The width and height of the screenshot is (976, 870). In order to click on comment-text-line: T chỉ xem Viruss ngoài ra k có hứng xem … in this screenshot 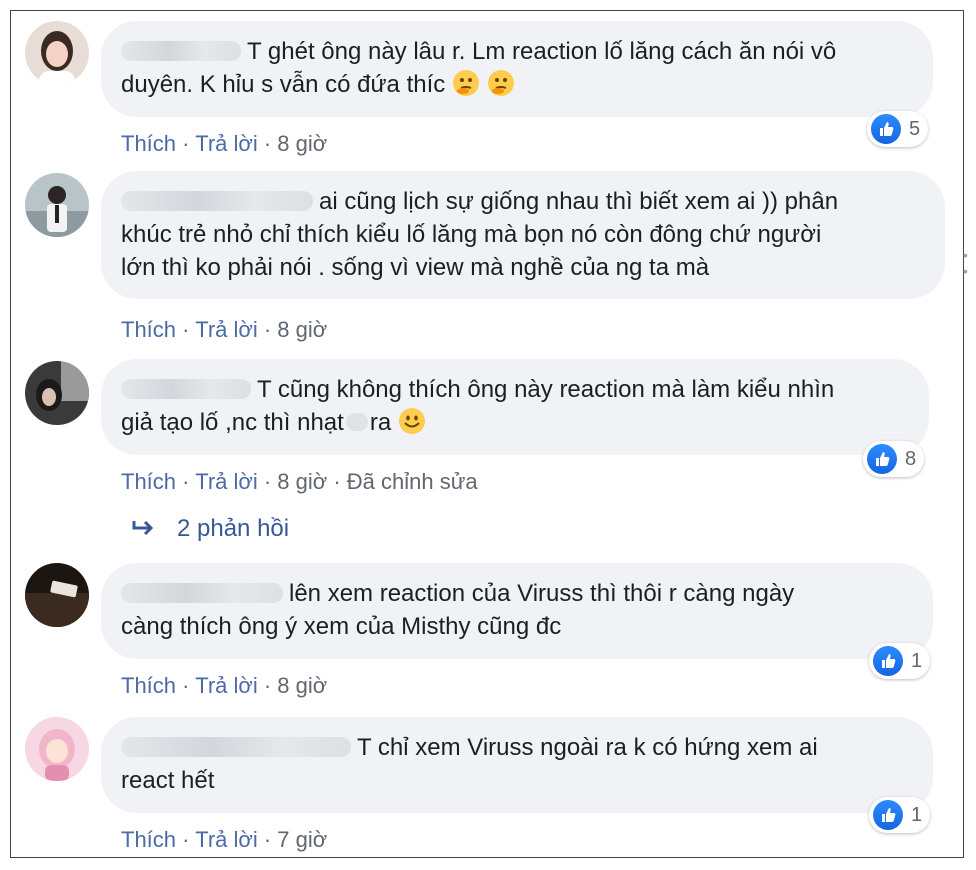, I will do `click(587, 747)`.